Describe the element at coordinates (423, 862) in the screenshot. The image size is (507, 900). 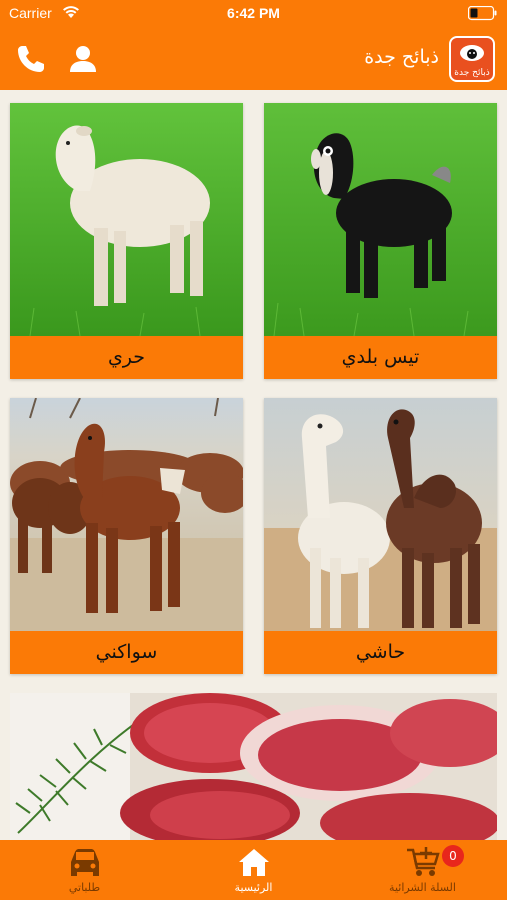
I see `cart-icon` at that location.